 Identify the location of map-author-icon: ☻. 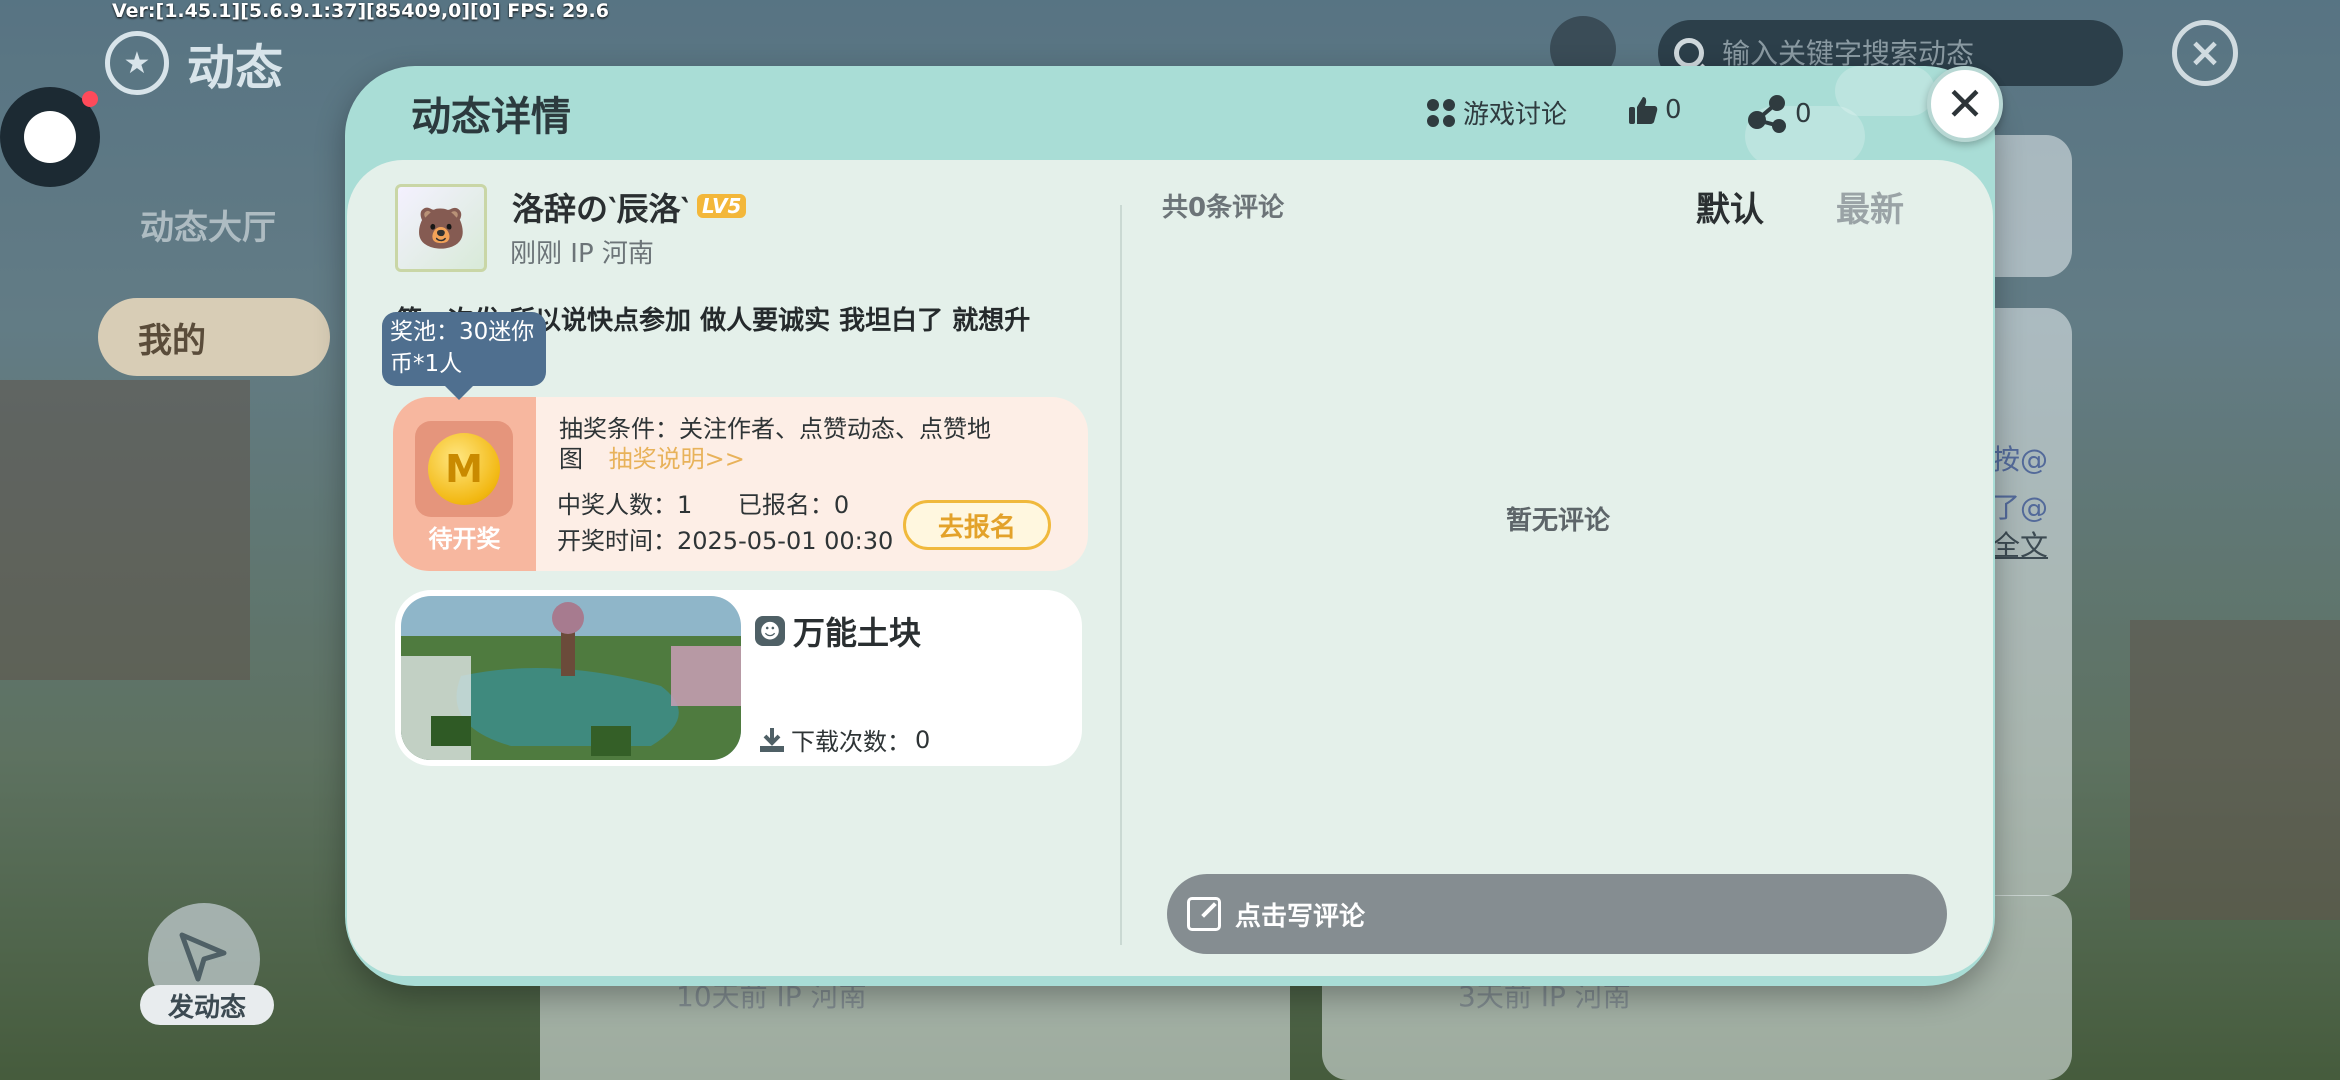
(770, 631).